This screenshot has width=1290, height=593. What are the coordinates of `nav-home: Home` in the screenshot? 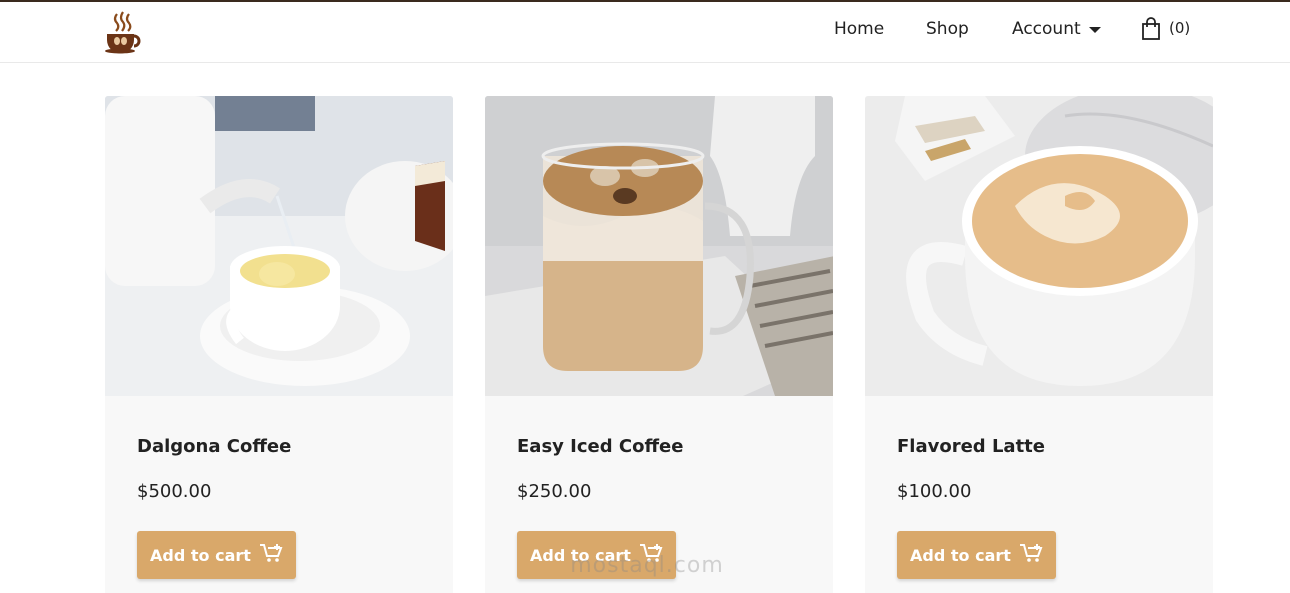 It's located at (859, 29).